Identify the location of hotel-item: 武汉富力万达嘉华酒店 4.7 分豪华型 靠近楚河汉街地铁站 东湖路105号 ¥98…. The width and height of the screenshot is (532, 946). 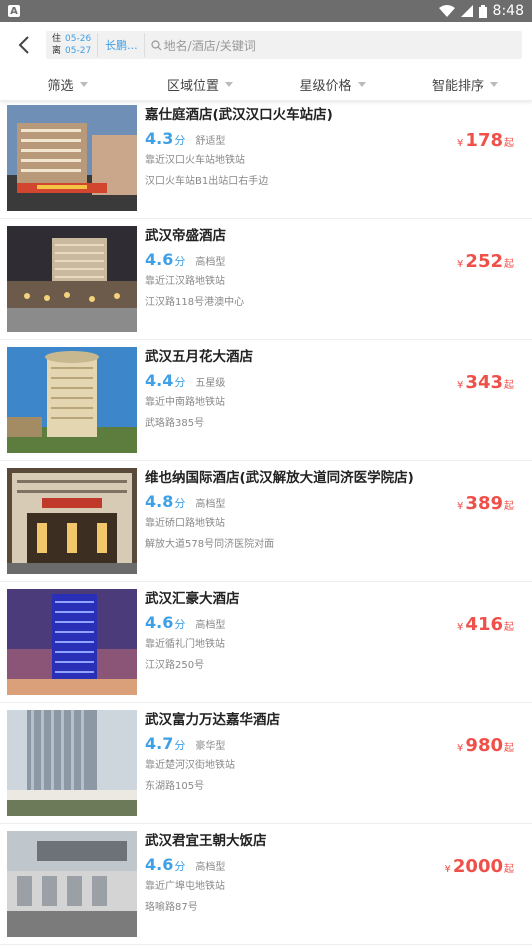
(266, 763).